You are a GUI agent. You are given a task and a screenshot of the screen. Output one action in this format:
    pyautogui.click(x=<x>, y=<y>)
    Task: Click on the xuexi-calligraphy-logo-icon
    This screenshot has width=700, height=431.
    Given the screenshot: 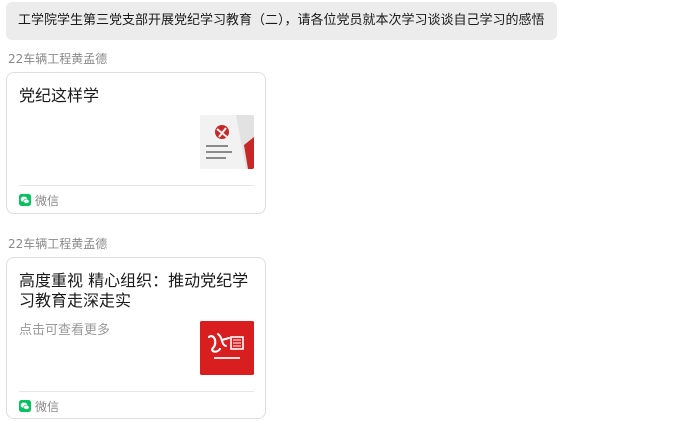 What is the action you would take?
    pyautogui.click(x=227, y=348)
    